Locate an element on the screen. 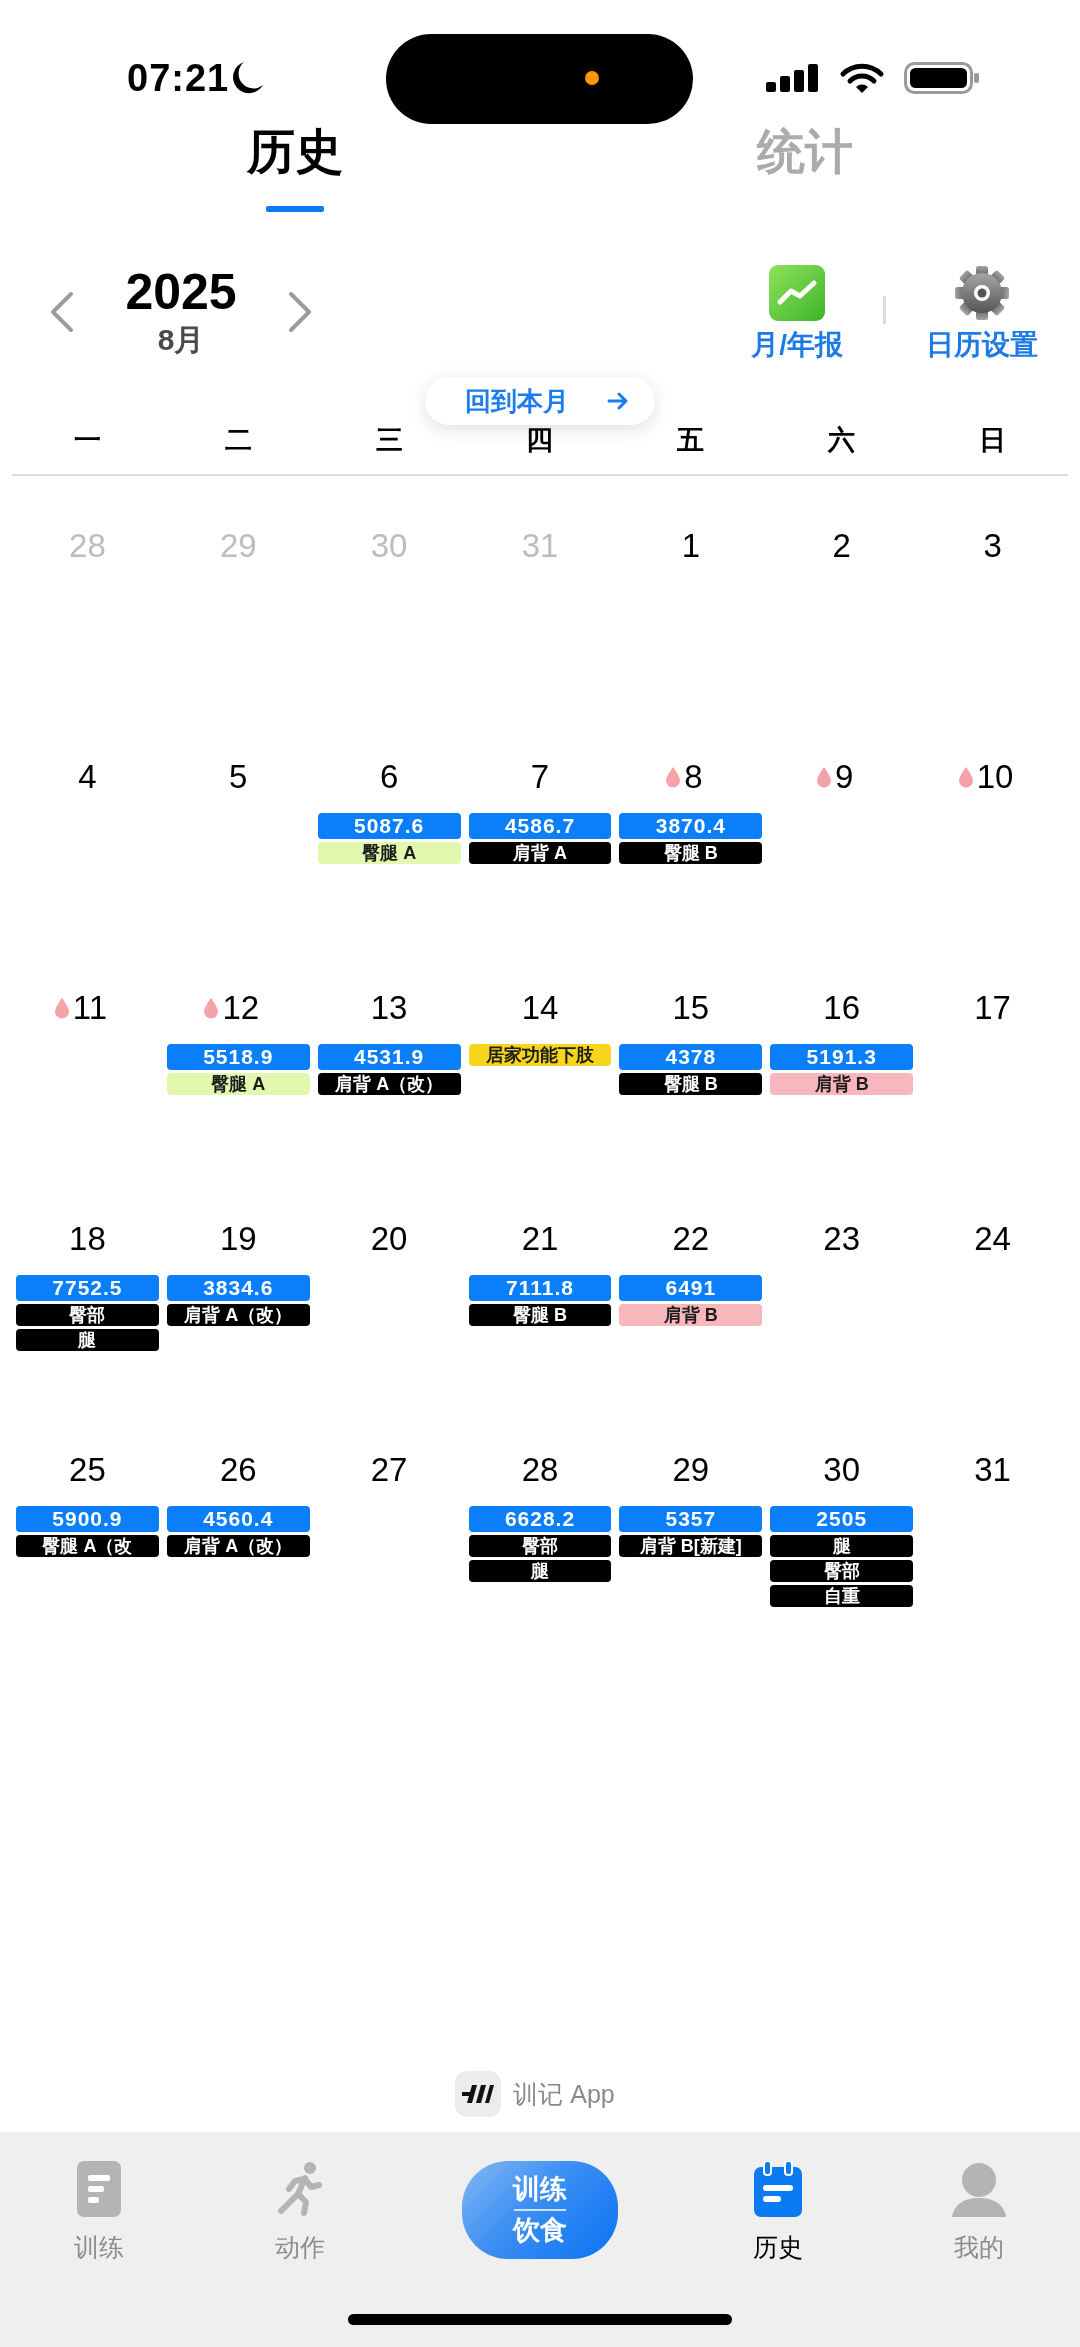 Image resolution: width=1080 pixels, height=2347 pixels. date-number: 25 is located at coordinates (87, 1470).